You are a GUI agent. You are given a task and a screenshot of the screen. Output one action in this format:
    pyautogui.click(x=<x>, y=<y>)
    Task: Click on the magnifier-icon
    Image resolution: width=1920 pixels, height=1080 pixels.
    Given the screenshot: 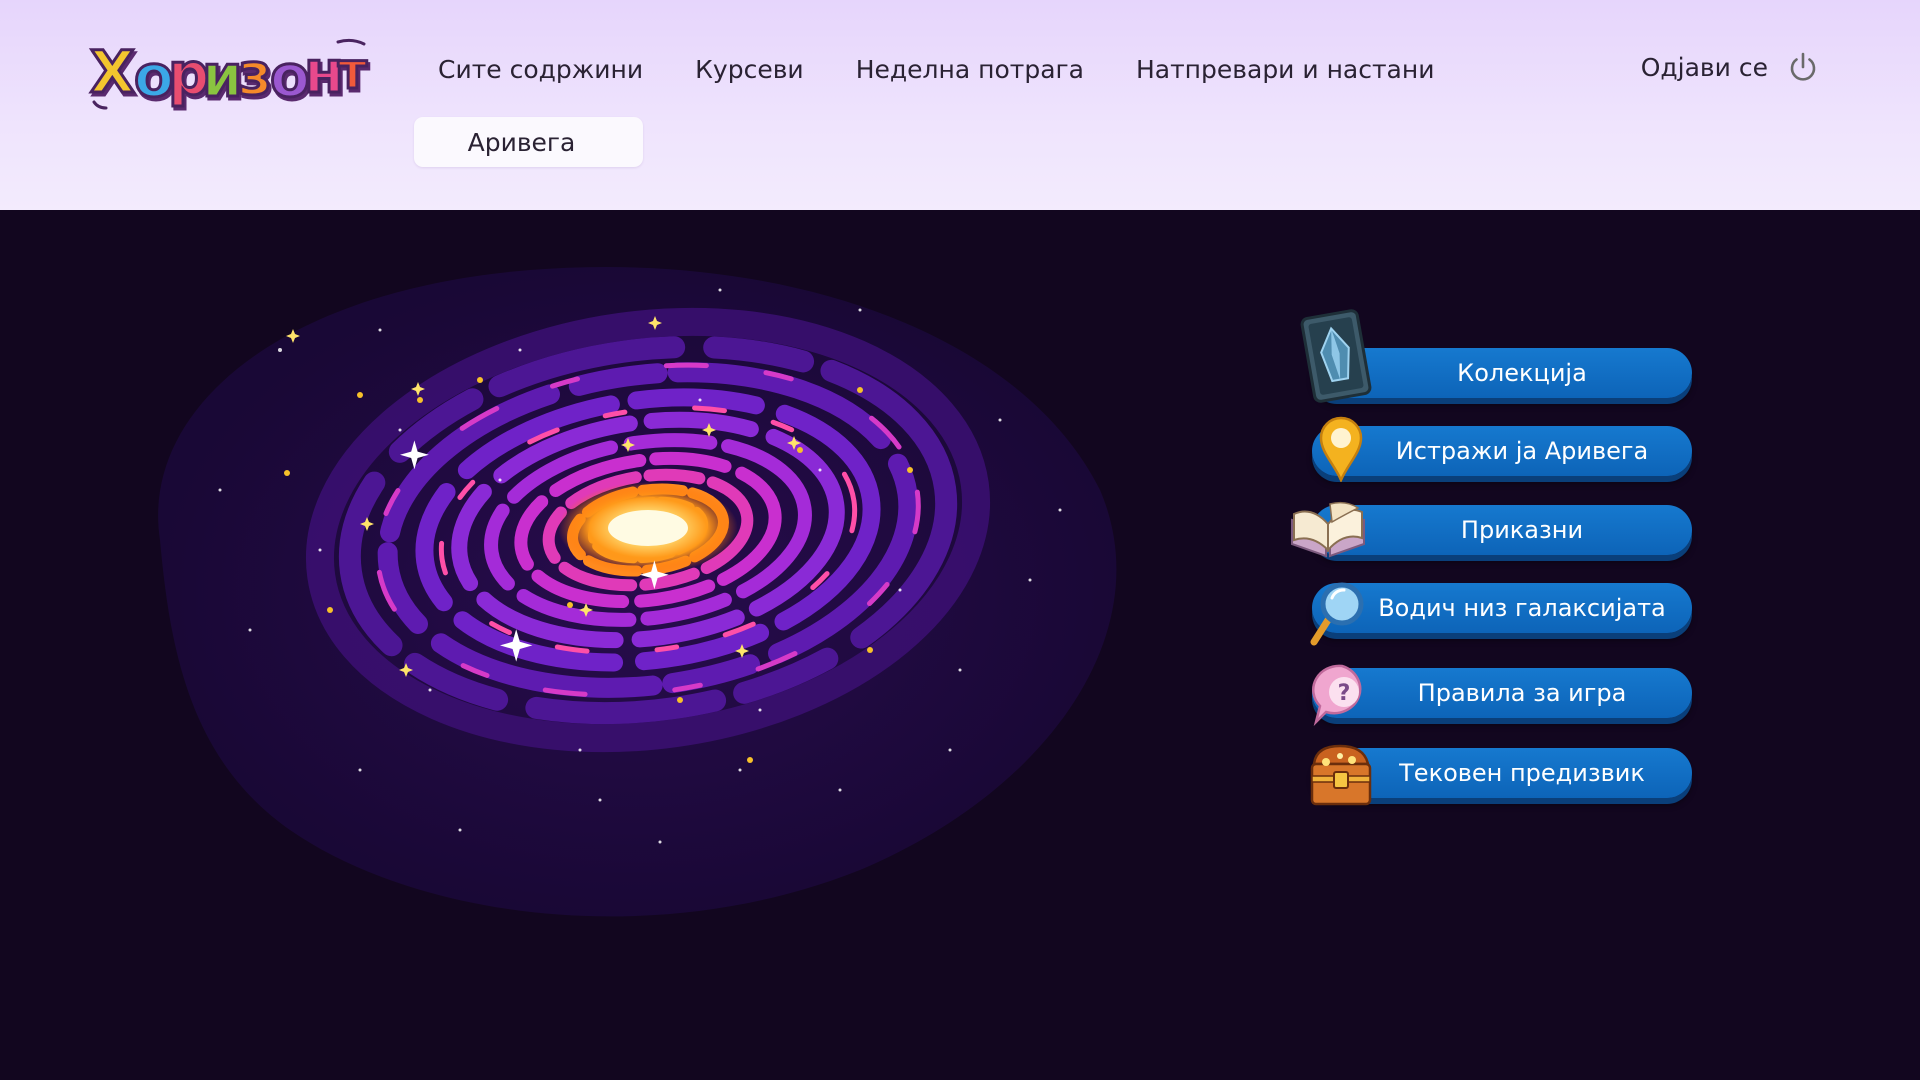 What is the action you would take?
    pyautogui.click(x=1340, y=613)
    